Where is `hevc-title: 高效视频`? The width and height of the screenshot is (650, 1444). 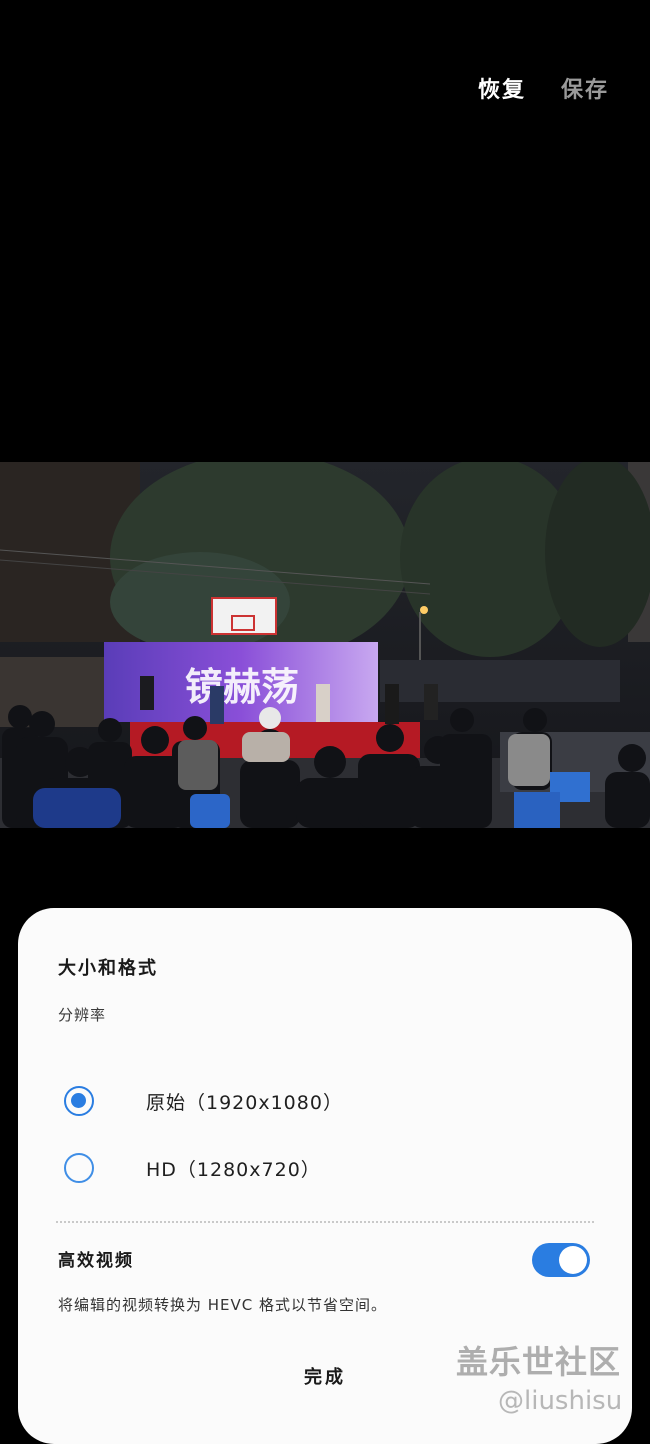 hevc-title: 高效视频 is located at coordinates (96, 1261).